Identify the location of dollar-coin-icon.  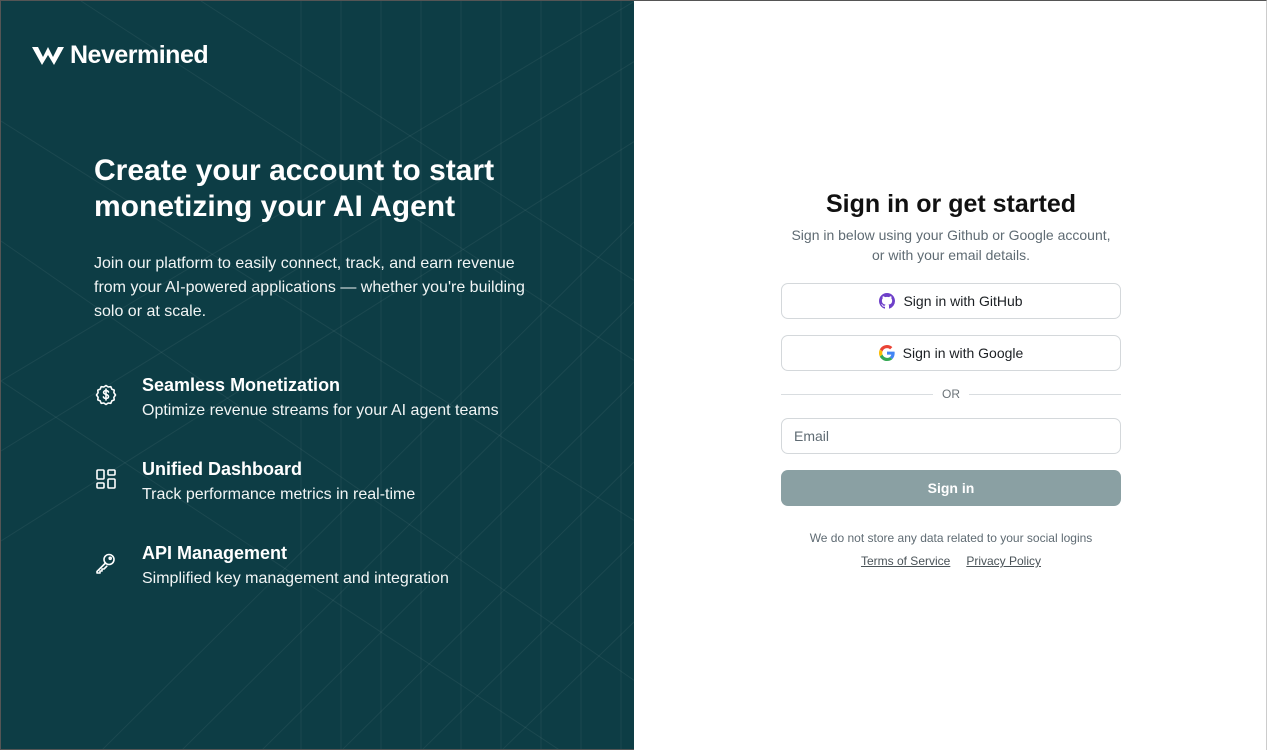
(106, 395).